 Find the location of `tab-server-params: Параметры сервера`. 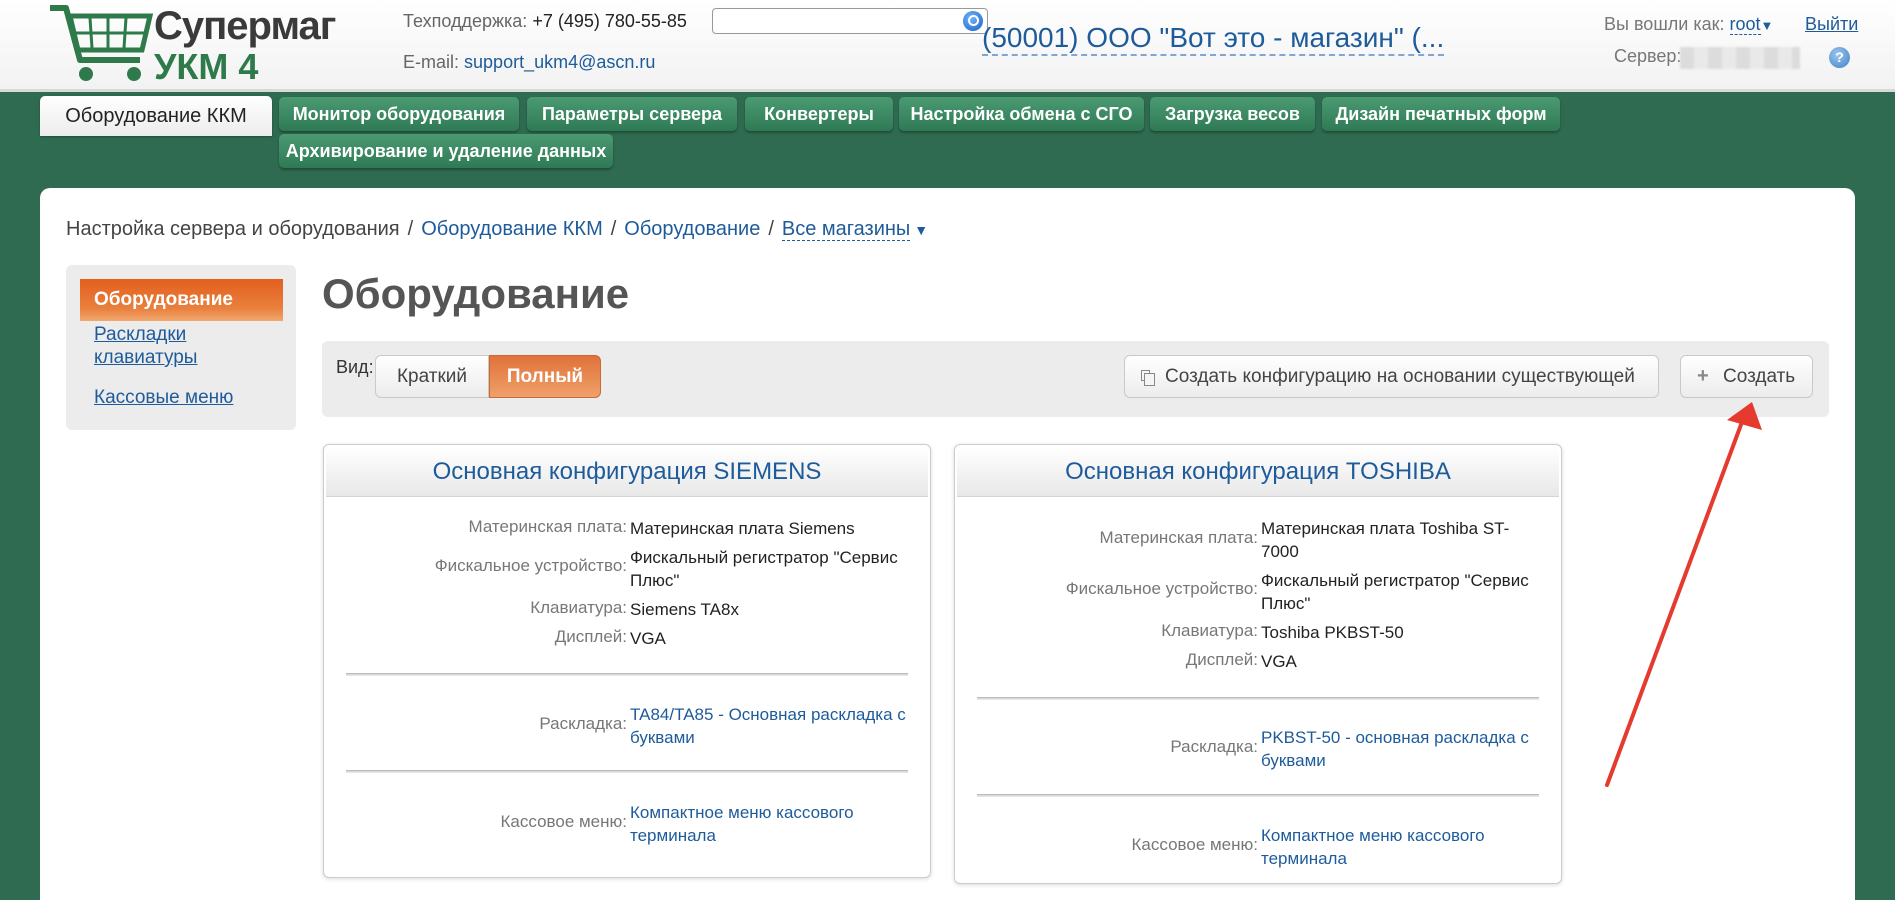

tab-server-params: Параметры сервера is located at coordinates (632, 114).